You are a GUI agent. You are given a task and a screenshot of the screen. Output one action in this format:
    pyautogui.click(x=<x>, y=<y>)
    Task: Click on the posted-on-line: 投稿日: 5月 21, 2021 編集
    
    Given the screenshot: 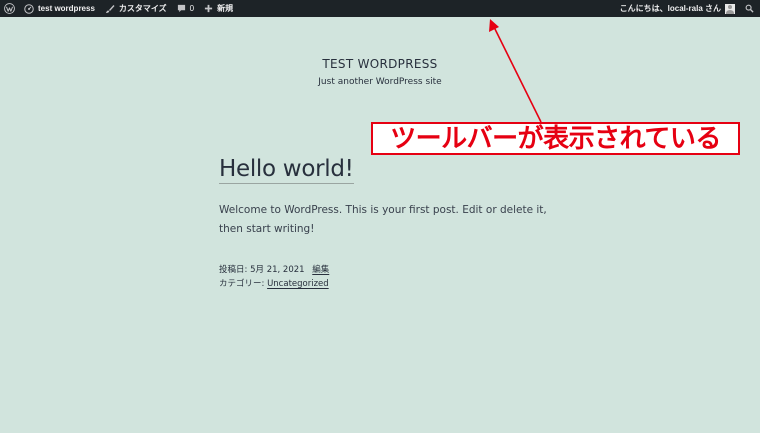 What is the action you would take?
    pyautogui.click(x=274, y=270)
    